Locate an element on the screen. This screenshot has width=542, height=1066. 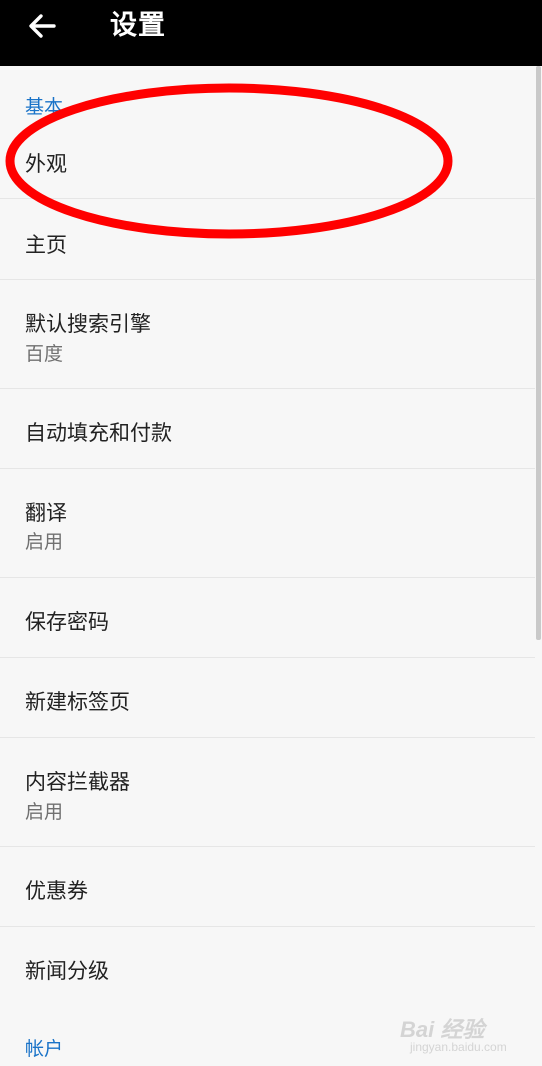
settings-item-default-search-engine: 默认搜索引擎 百度 is located at coordinates (267, 334).